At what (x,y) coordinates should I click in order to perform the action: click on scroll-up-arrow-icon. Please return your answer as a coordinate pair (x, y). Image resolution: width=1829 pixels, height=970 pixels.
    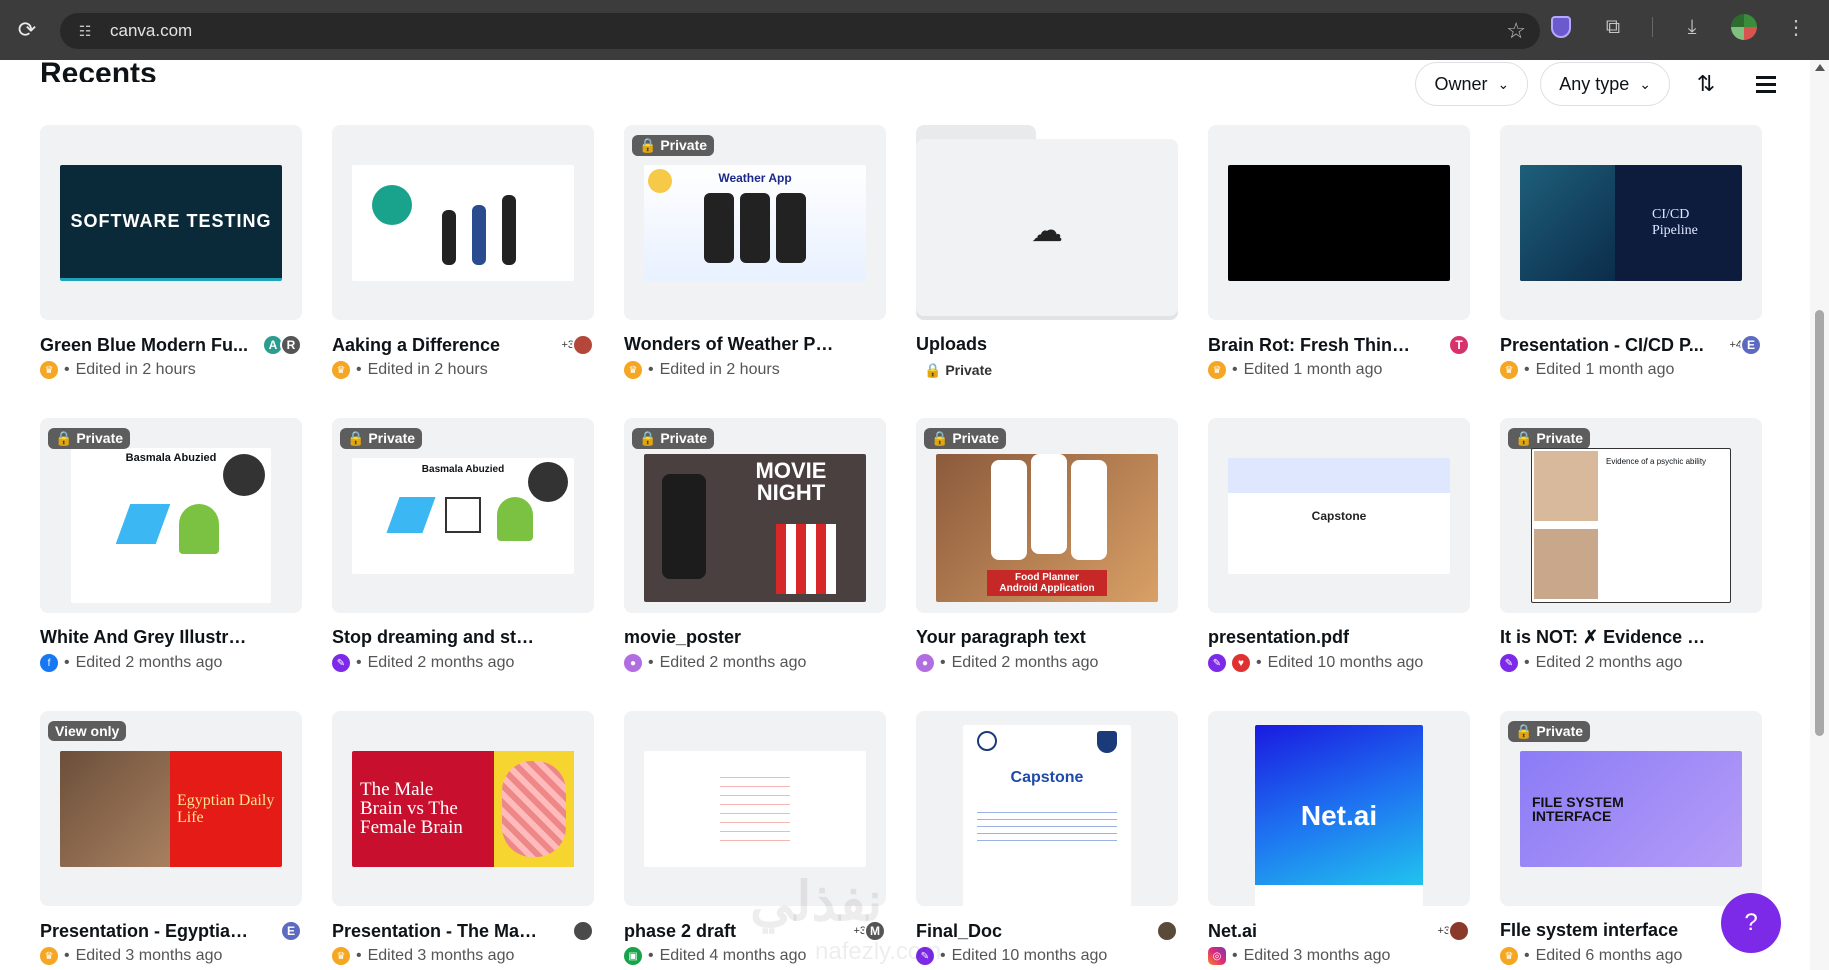
    Looking at the image, I should click on (1820, 67).